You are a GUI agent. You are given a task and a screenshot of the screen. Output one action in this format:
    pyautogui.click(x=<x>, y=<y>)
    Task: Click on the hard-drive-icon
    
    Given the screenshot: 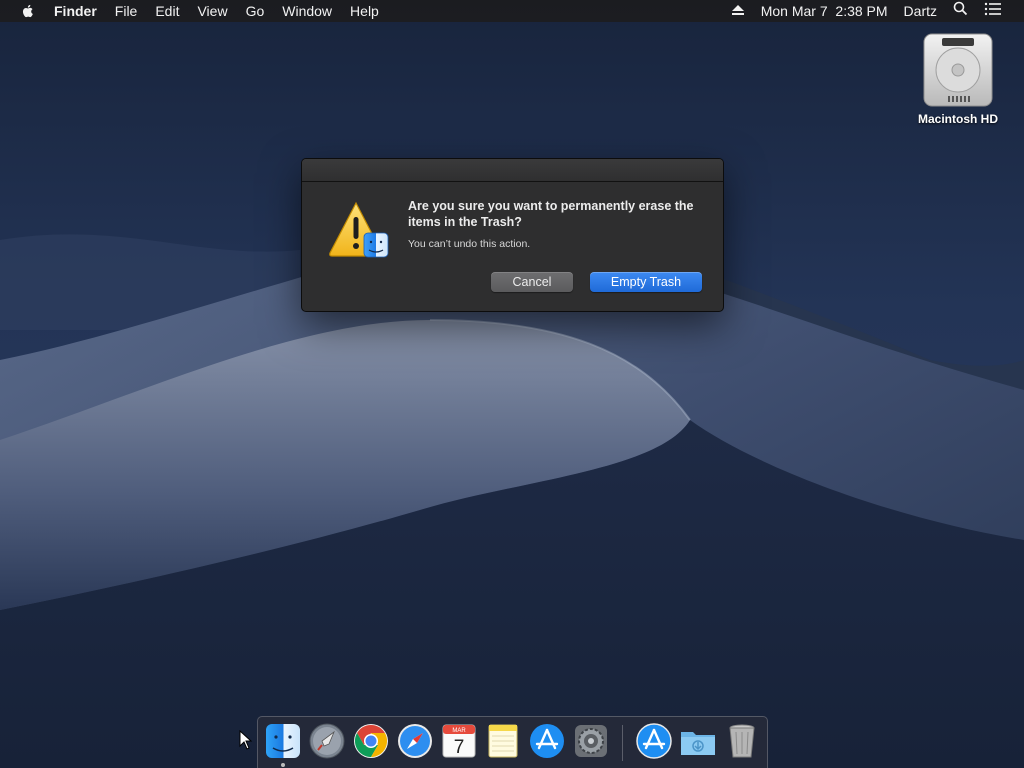 What is the action you would take?
    pyautogui.click(x=958, y=70)
    